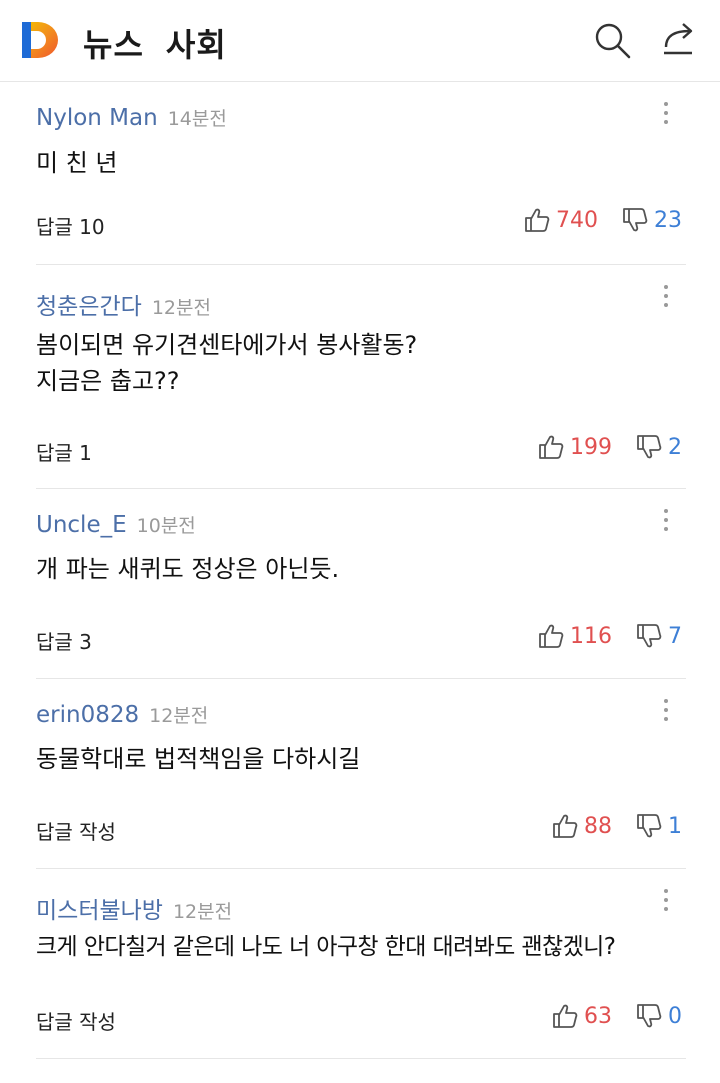 The image size is (720, 1083). Describe the element at coordinates (617, 826) in the screenshot. I see `vote-group: 88 1` at that location.